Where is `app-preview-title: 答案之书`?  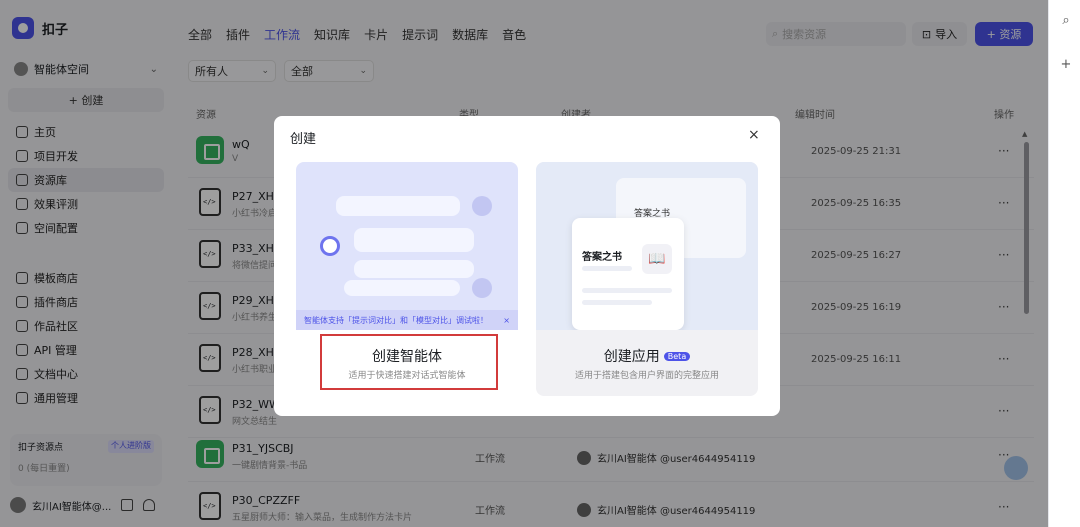
app-preview-title: 答案之书 is located at coordinates (602, 257).